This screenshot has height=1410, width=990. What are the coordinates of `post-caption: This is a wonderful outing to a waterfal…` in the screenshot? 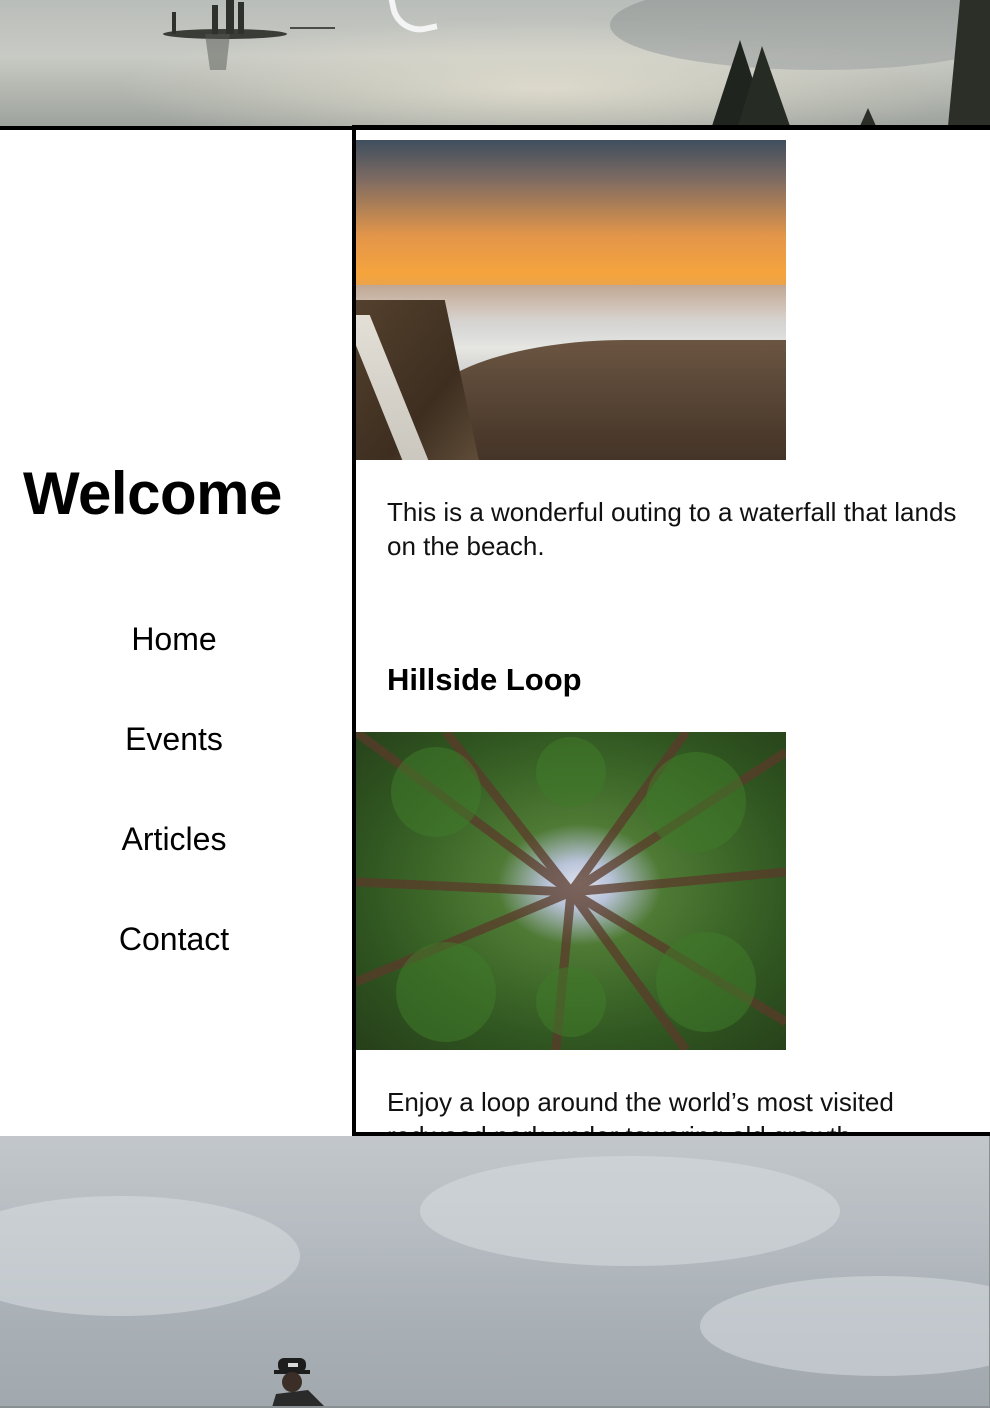 It's located at (672, 529).